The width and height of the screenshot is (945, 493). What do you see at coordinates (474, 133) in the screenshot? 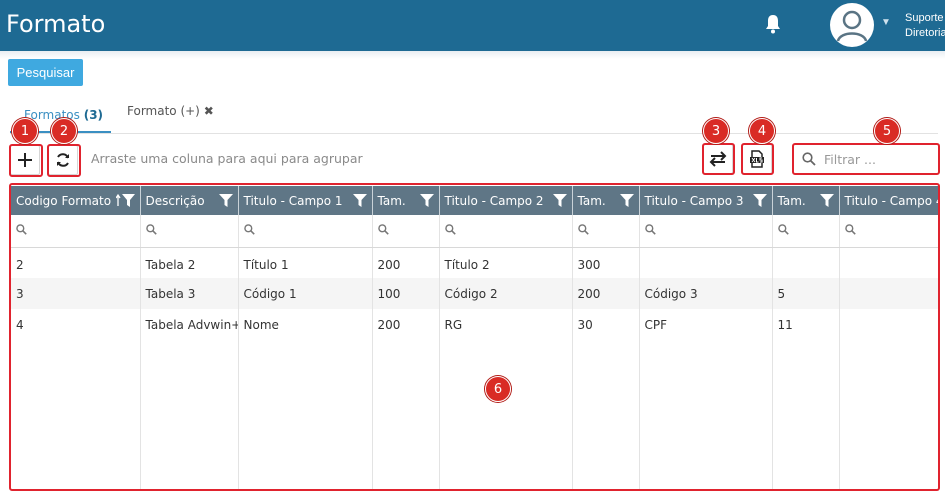
I see `tabs-divider` at bounding box center [474, 133].